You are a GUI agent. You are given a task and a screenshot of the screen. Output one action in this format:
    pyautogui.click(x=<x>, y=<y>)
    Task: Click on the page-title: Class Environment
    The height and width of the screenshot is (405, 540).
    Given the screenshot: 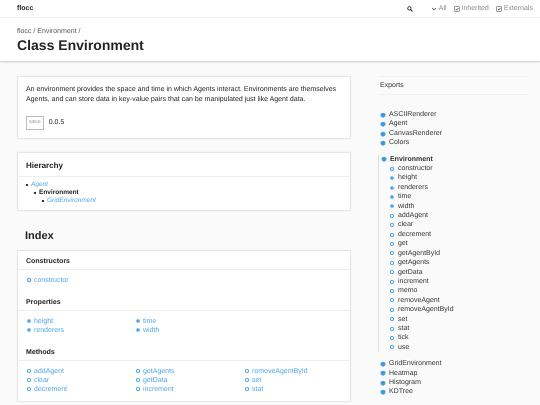 What is the action you would take?
    pyautogui.click(x=81, y=45)
    